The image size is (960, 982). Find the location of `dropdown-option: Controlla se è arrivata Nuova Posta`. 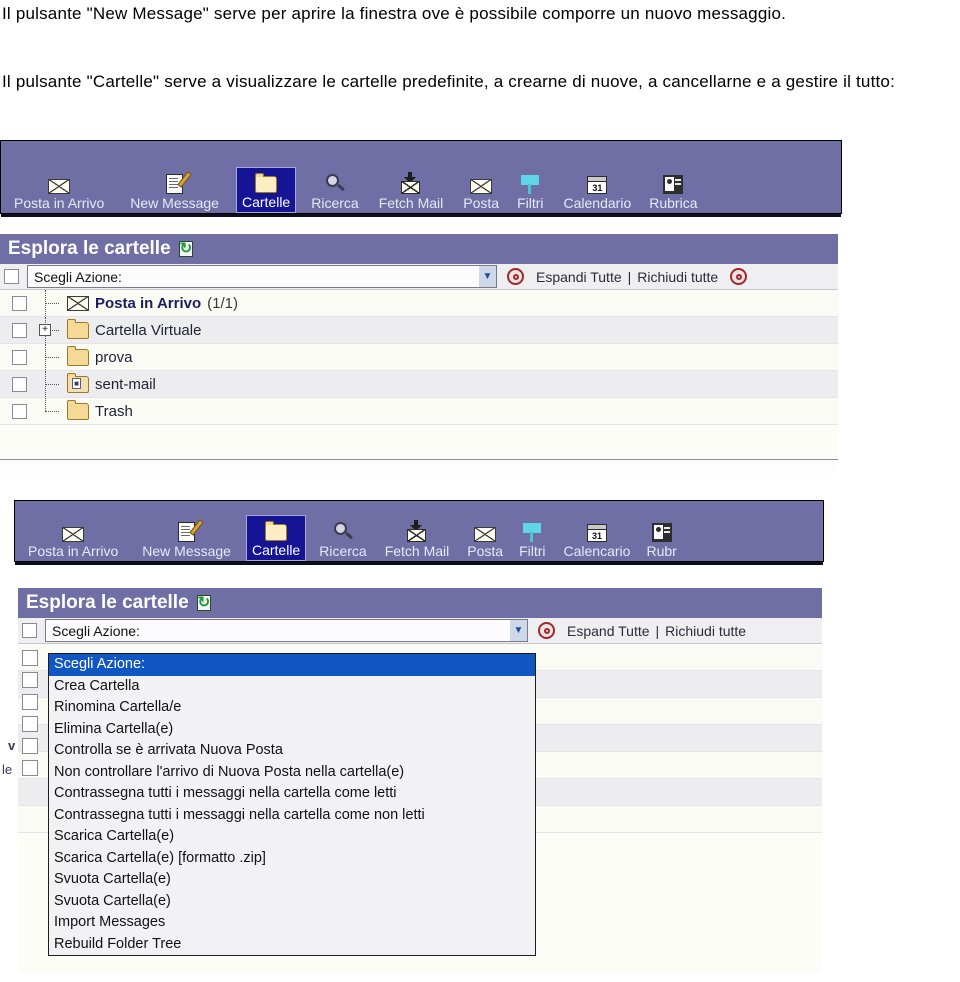

dropdown-option: Controlla se è arrivata Nuova Posta is located at coordinates (292, 751).